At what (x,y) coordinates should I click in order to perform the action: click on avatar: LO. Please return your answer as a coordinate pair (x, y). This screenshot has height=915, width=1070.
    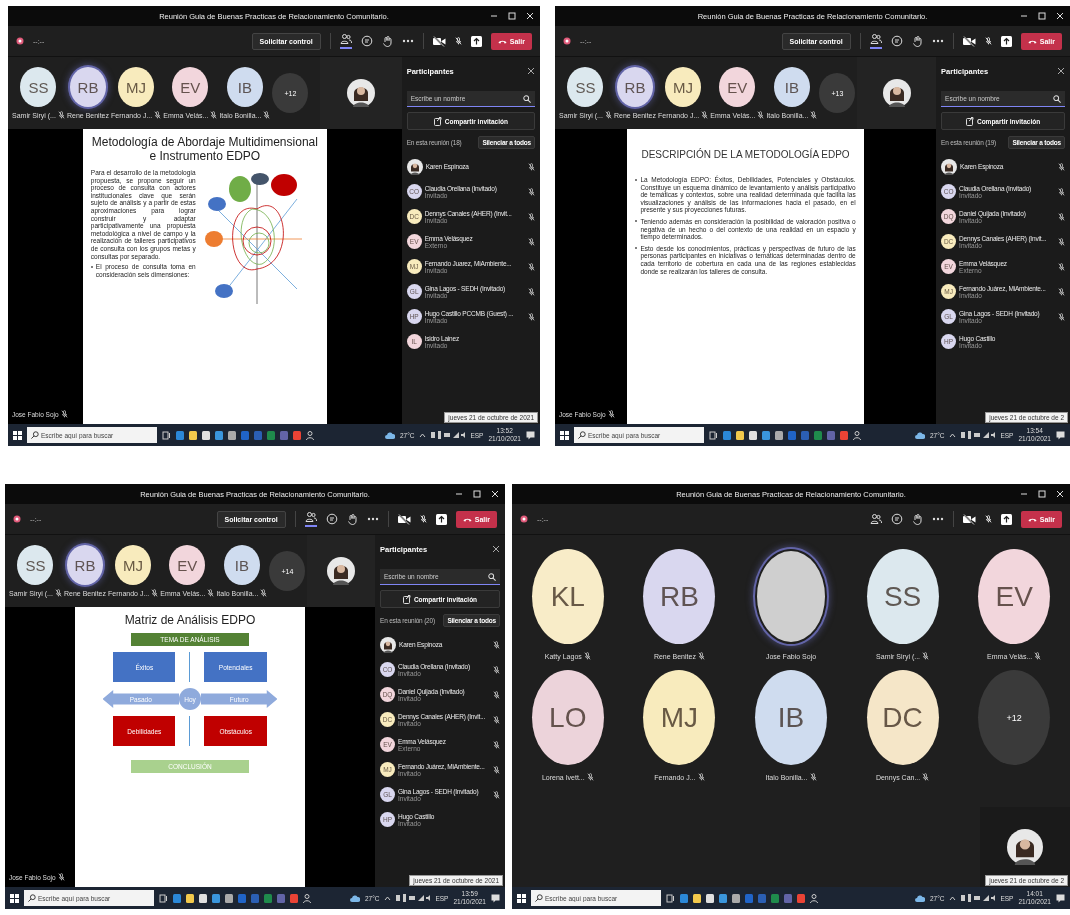
    Looking at the image, I should click on (567, 717).